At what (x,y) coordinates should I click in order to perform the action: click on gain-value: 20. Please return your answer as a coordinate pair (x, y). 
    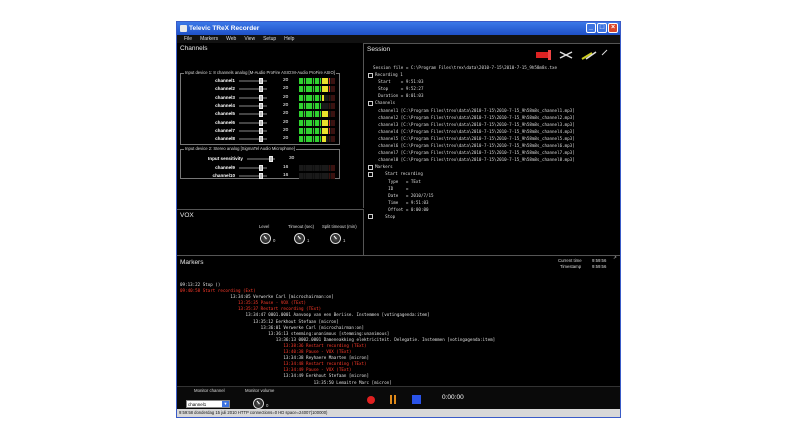
    Looking at the image, I should click on (286, 130).